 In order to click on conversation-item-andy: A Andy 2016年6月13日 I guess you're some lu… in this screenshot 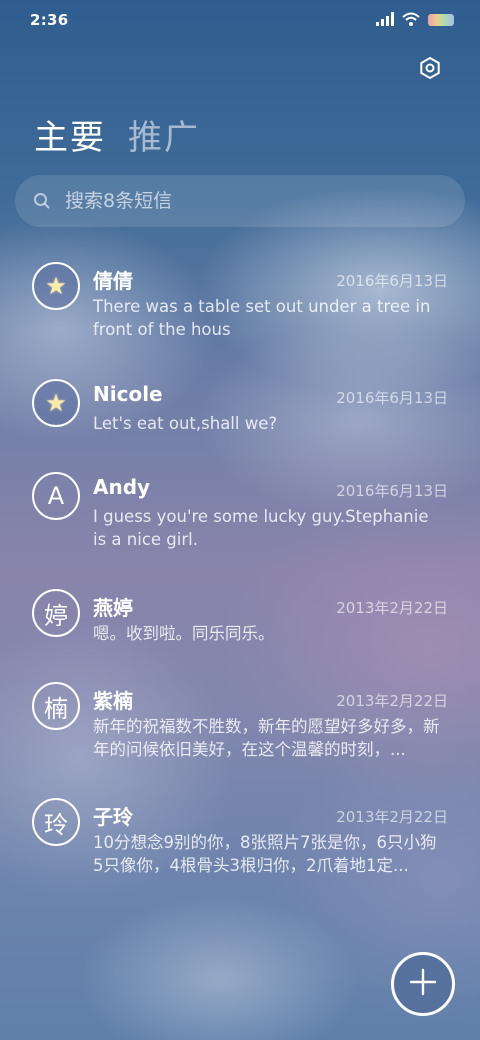, I will do `click(240, 515)`.